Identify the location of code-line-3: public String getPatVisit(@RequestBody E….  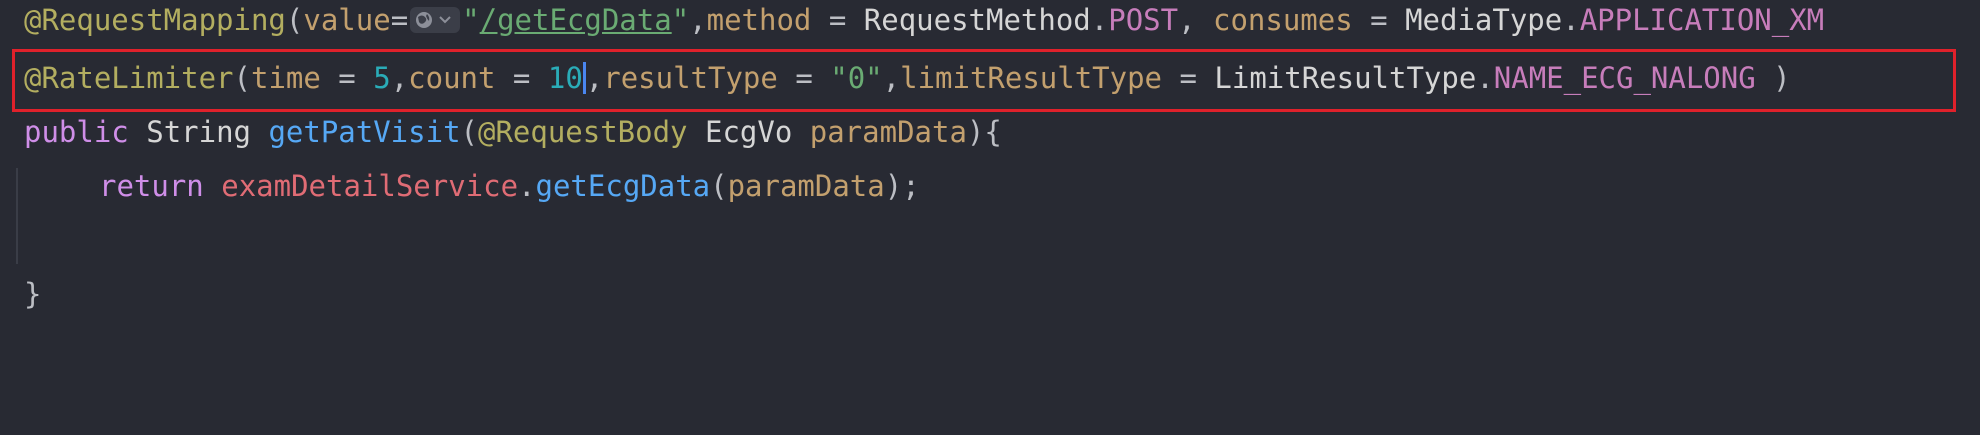
(513, 132).